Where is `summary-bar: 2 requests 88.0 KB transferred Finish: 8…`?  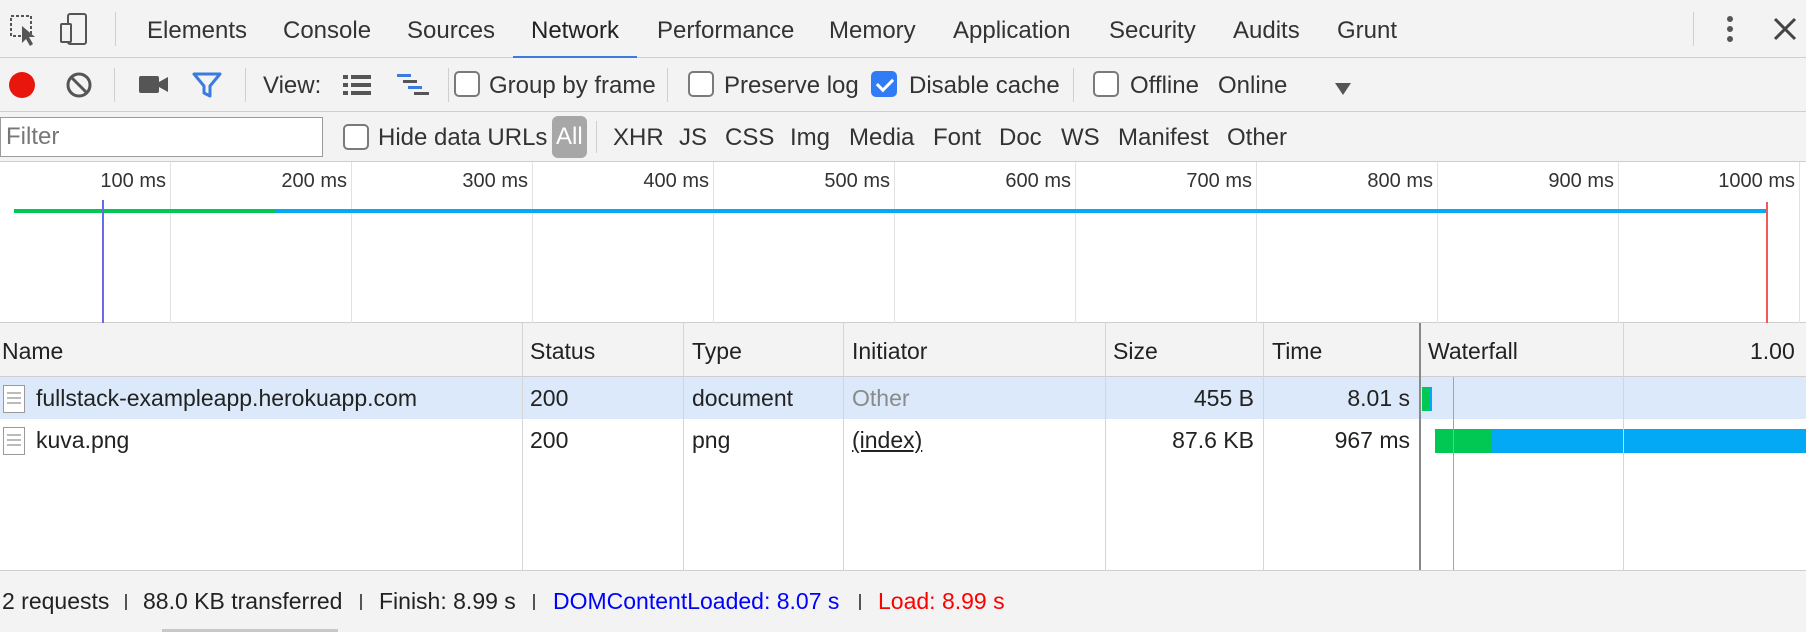 summary-bar: 2 requests 88.0 KB transferred Finish: 8… is located at coordinates (903, 601).